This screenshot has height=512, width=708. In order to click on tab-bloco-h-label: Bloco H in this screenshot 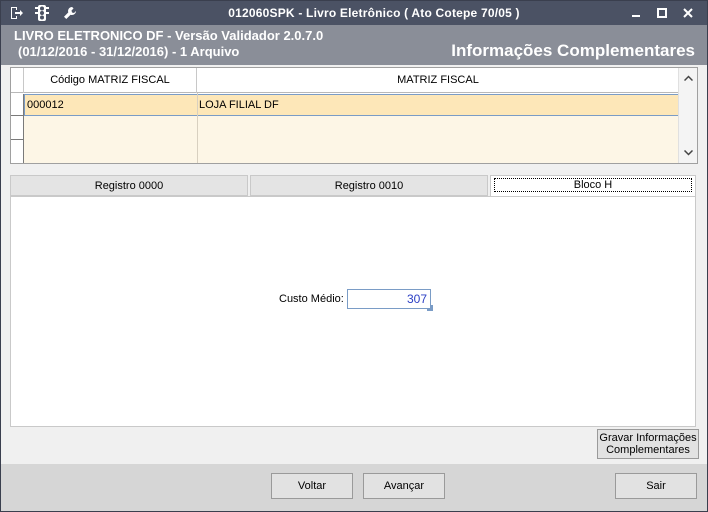, I will do `click(593, 185)`.